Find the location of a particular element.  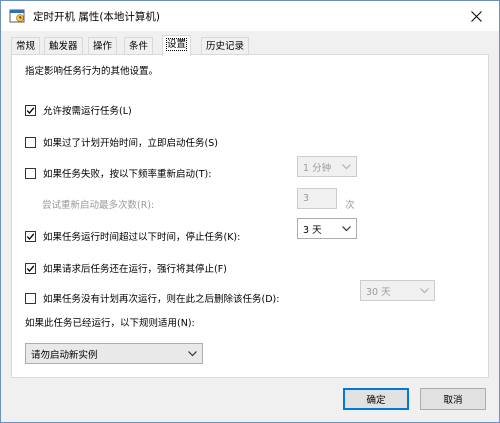

ok-button: 确定 is located at coordinates (376, 399).